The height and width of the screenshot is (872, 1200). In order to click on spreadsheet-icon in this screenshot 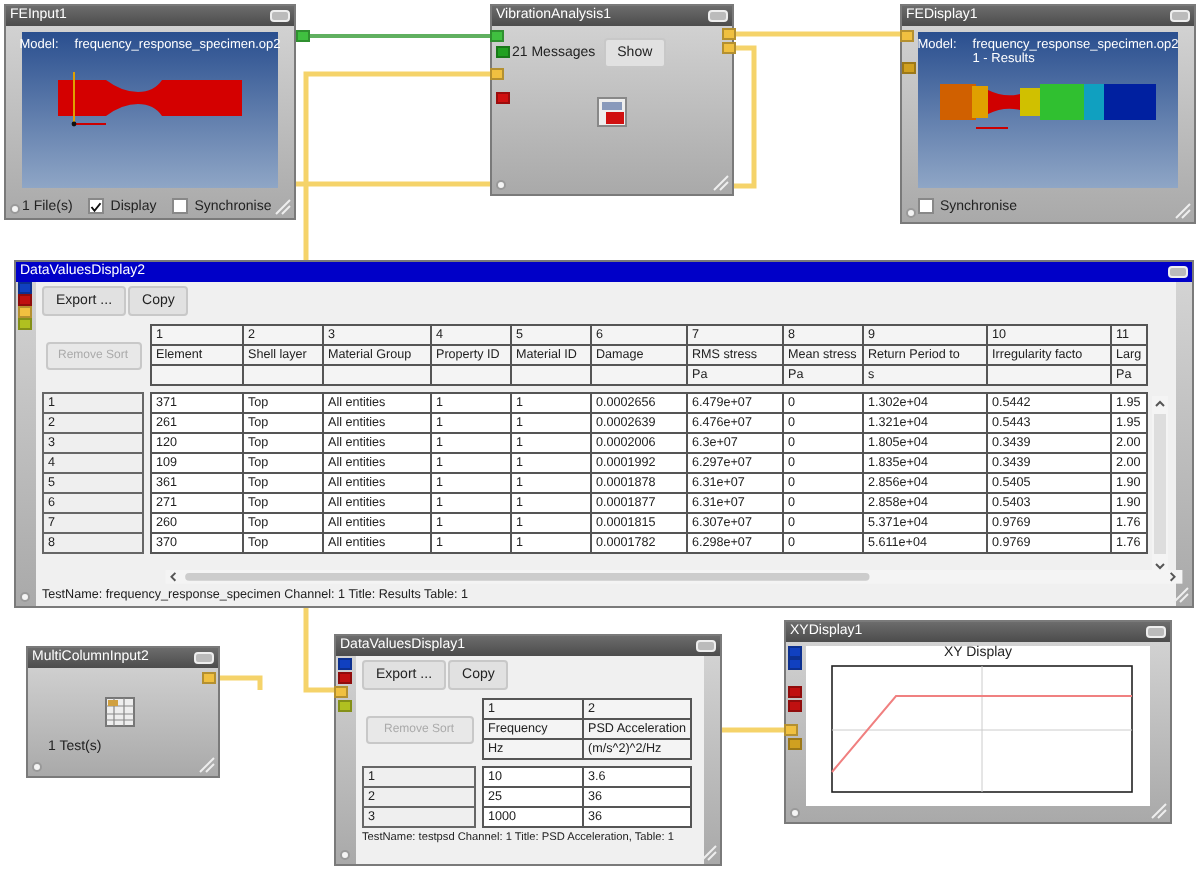, I will do `click(120, 712)`.